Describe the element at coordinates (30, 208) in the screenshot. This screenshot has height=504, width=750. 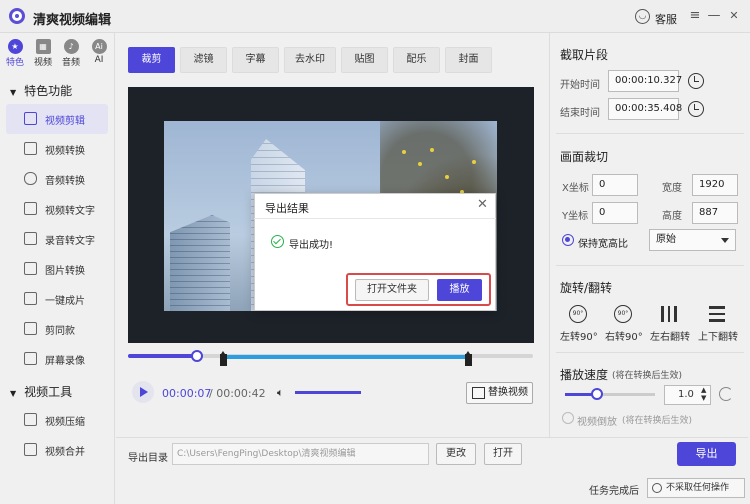
I see `video-to-text-icon` at that location.